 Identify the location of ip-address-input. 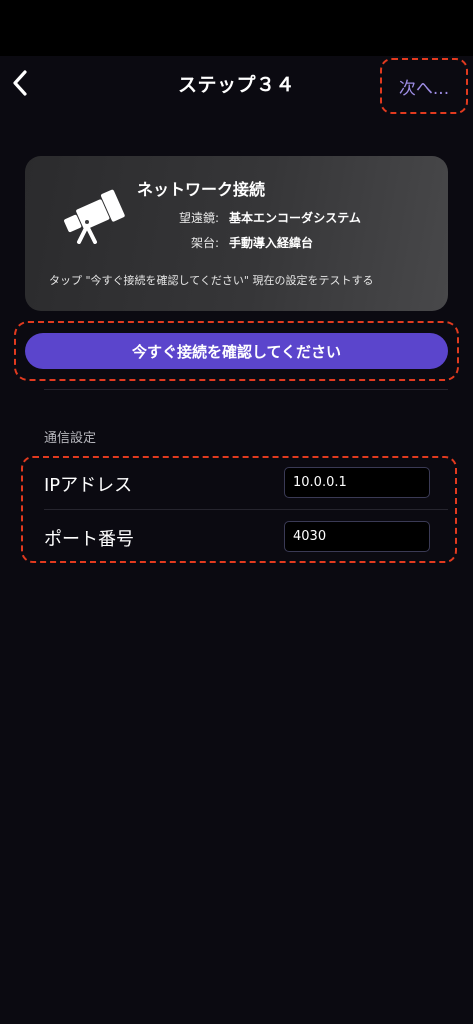
(357, 482).